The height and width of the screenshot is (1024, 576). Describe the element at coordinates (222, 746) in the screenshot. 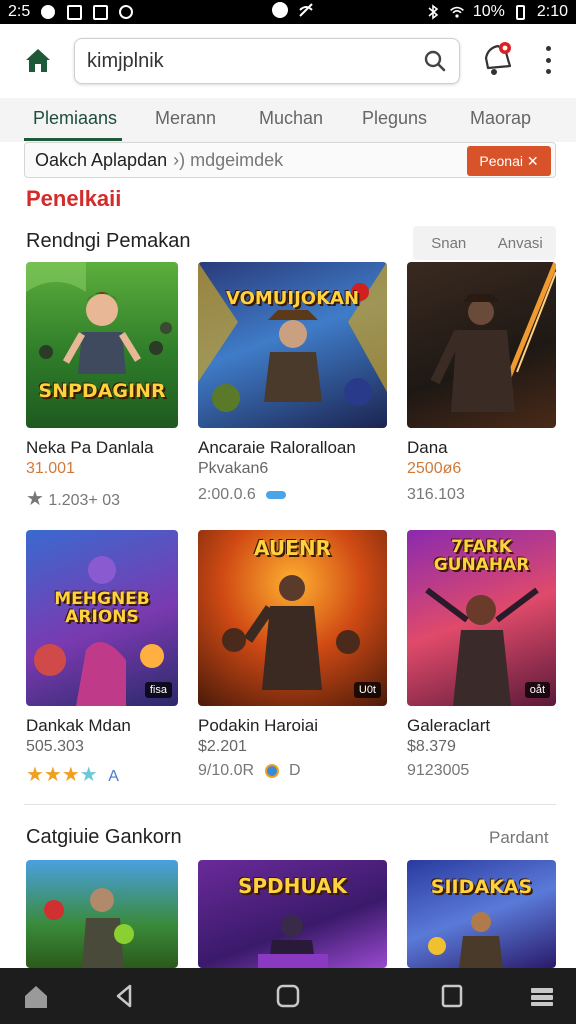

I see `game-price: $2.201` at that location.